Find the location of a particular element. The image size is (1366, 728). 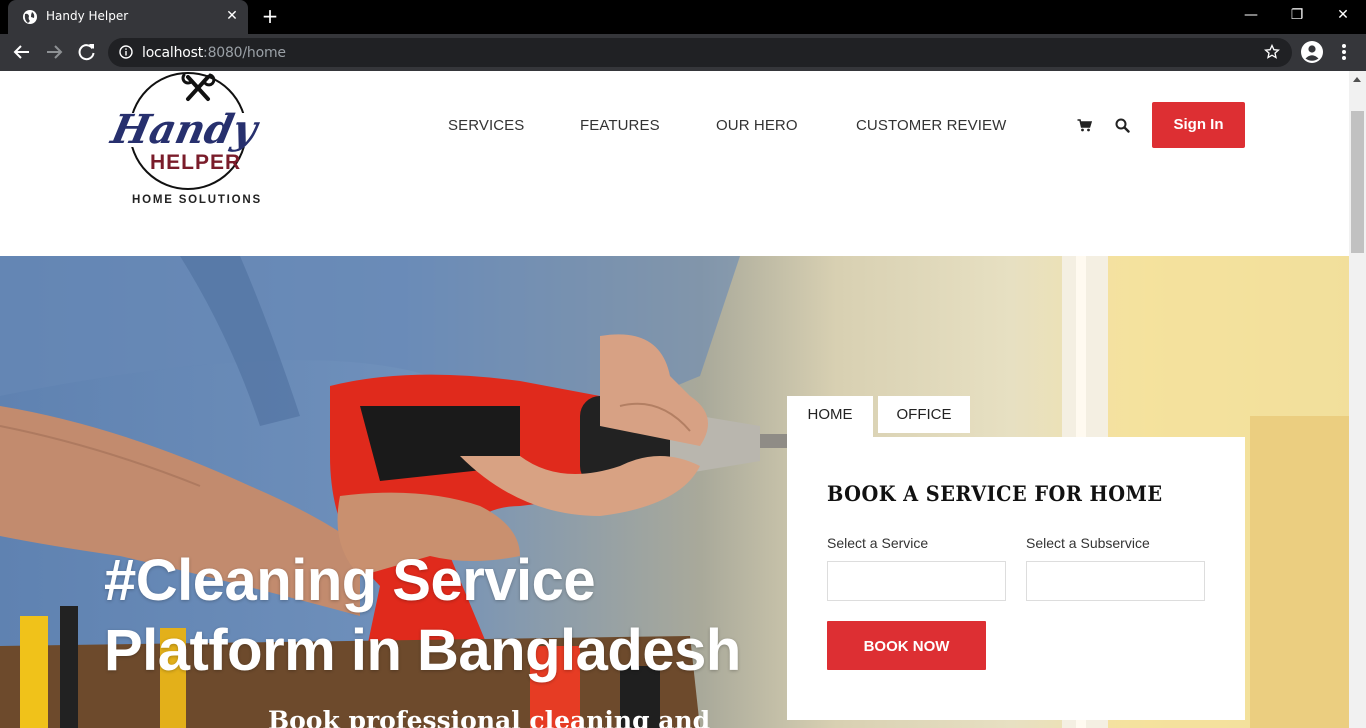

cart-icon is located at coordinates (1084, 125).